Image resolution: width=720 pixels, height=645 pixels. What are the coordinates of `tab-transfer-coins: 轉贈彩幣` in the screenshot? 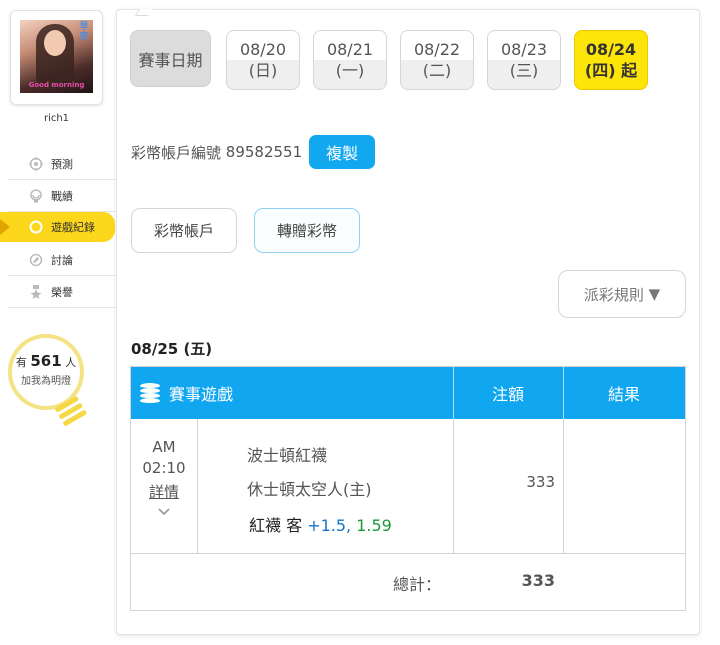 It's located at (307, 230).